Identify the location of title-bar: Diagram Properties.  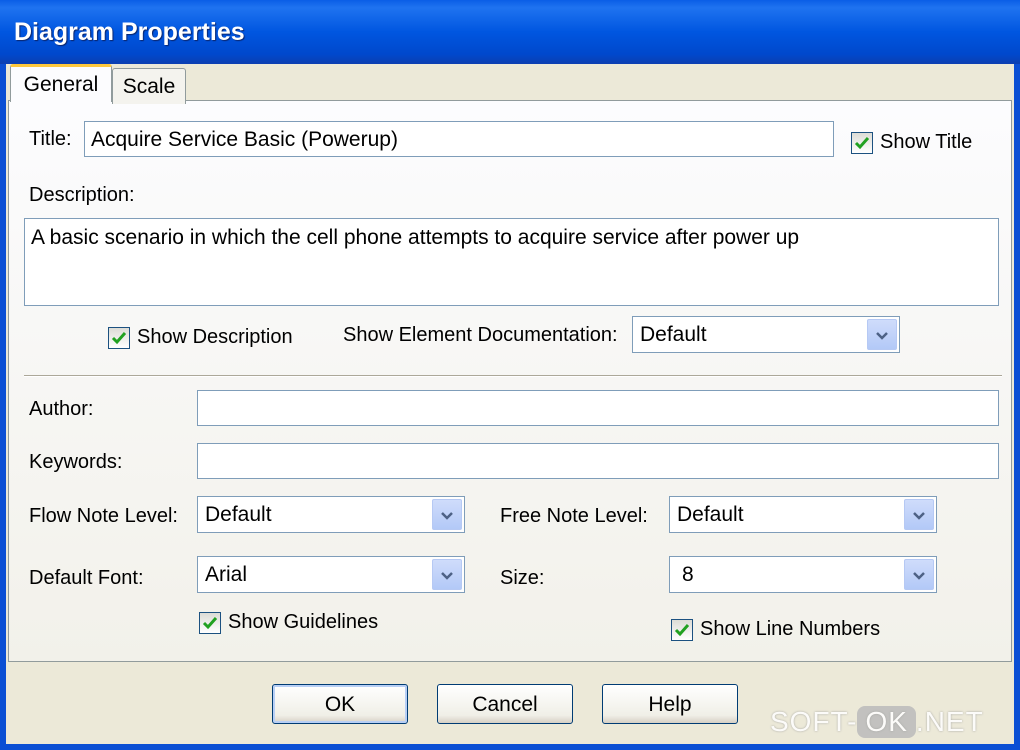
(510, 32).